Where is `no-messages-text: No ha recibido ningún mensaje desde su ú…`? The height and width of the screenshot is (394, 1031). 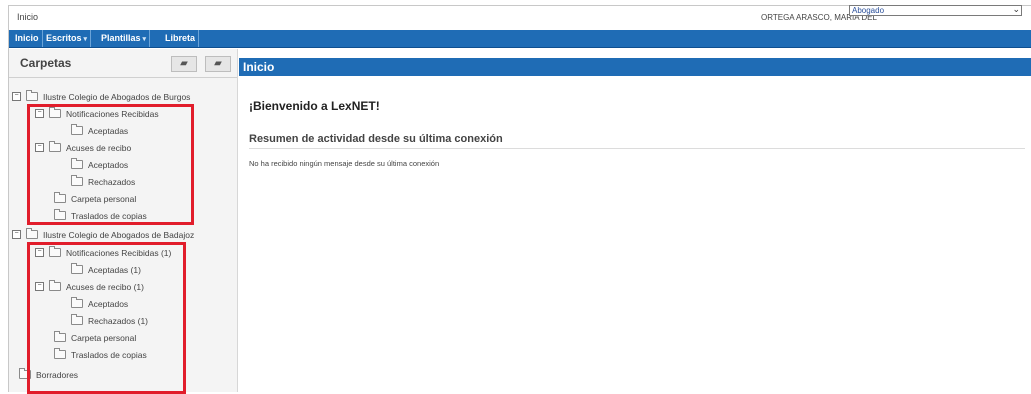
no-messages-text: No ha recibido ningún mensaje desde su ú… is located at coordinates (344, 163).